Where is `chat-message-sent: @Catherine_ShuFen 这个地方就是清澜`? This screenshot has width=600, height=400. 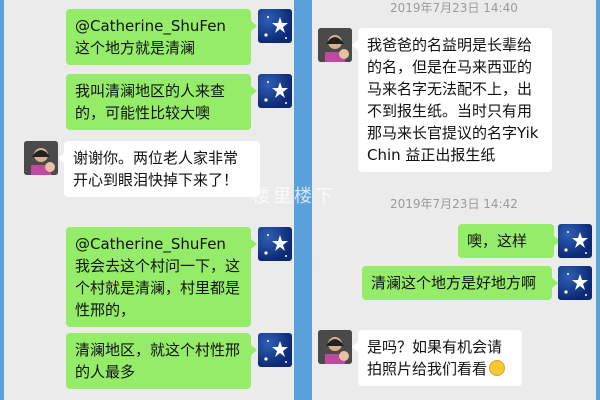
chat-message-sent: @Catherine_ShuFen 这个地方就是清澜 is located at coordinates (161, 37).